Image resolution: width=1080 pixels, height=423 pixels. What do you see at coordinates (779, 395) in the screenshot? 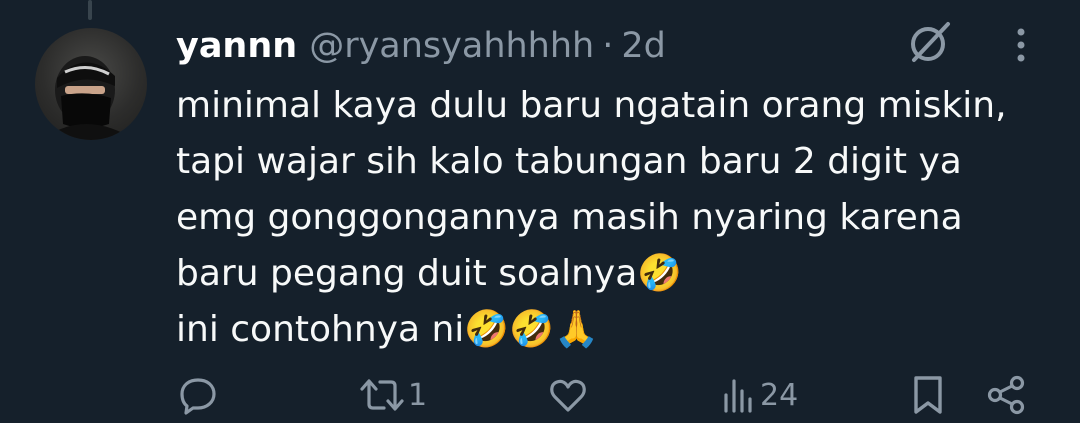
I see `views-count: 24` at bounding box center [779, 395].